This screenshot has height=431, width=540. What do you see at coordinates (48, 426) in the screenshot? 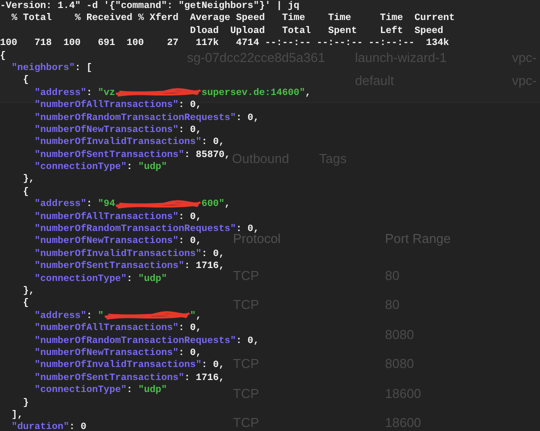
I see `code-line: "duration": 0` at bounding box center [48, 426].